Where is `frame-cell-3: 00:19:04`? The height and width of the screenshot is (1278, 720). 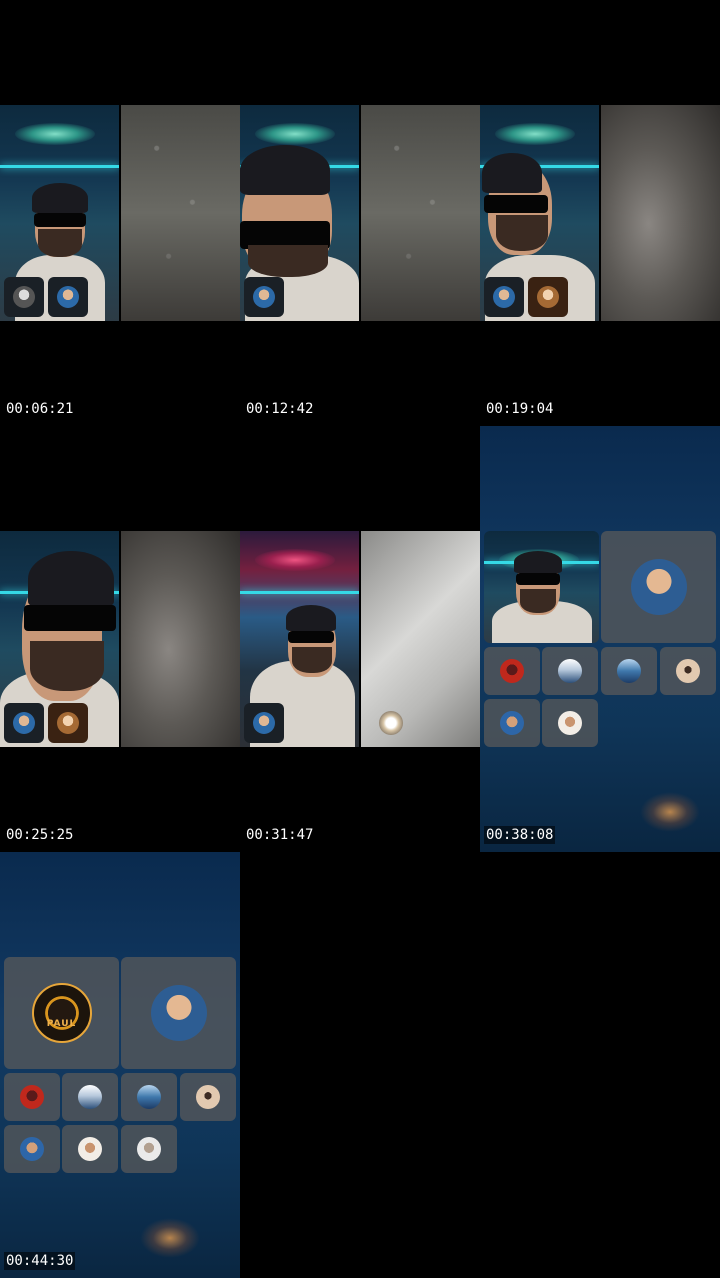
frame-cell-3: 00:19:04 is located at coordinates (600, 213).